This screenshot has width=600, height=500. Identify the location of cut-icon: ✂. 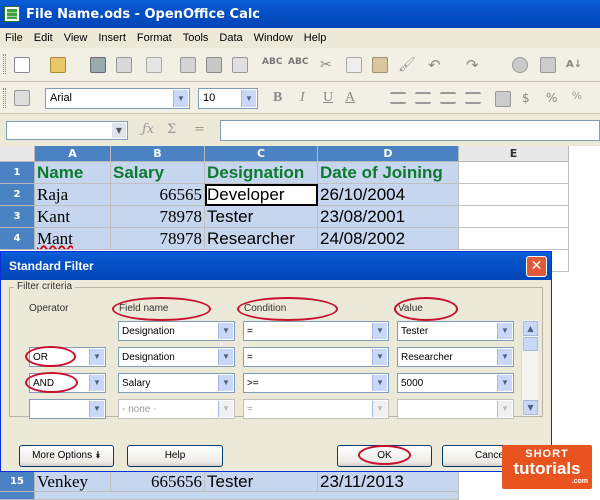
(328, 65).